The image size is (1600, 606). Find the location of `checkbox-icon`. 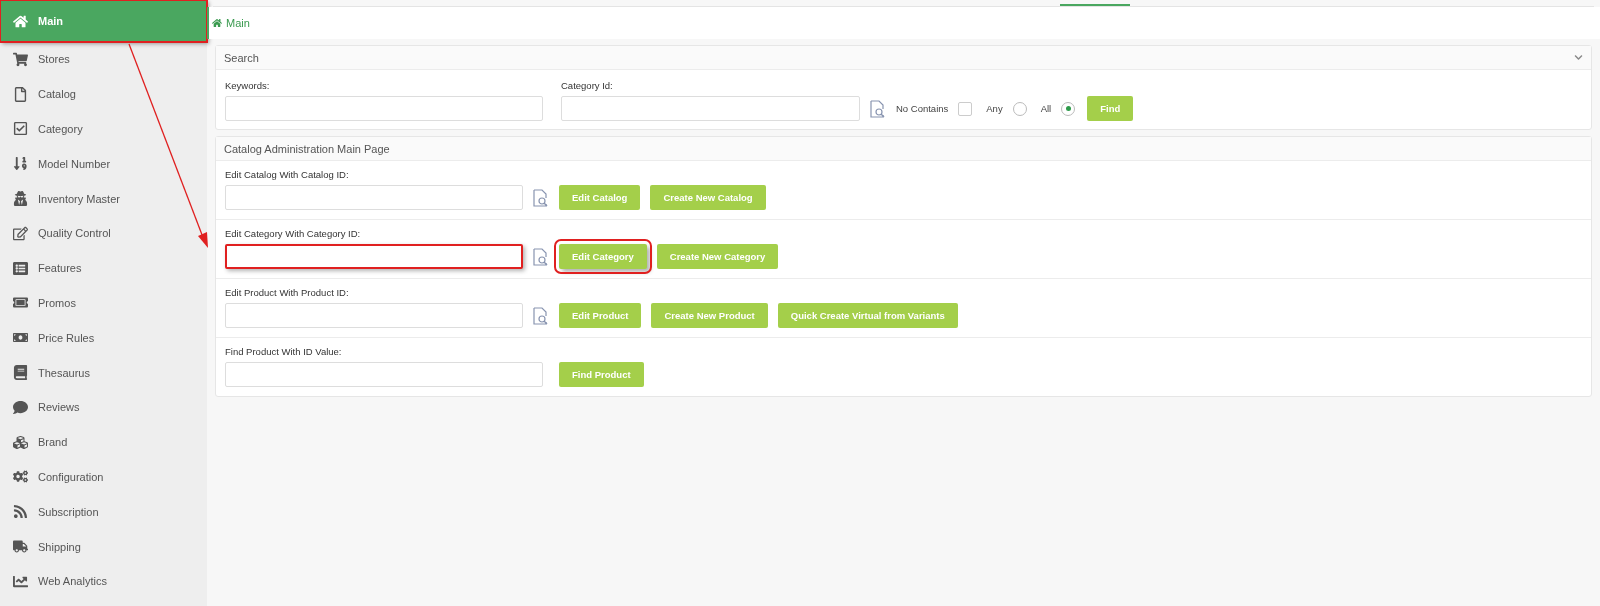

checkbox-icon is located at coordinates (20, 129).